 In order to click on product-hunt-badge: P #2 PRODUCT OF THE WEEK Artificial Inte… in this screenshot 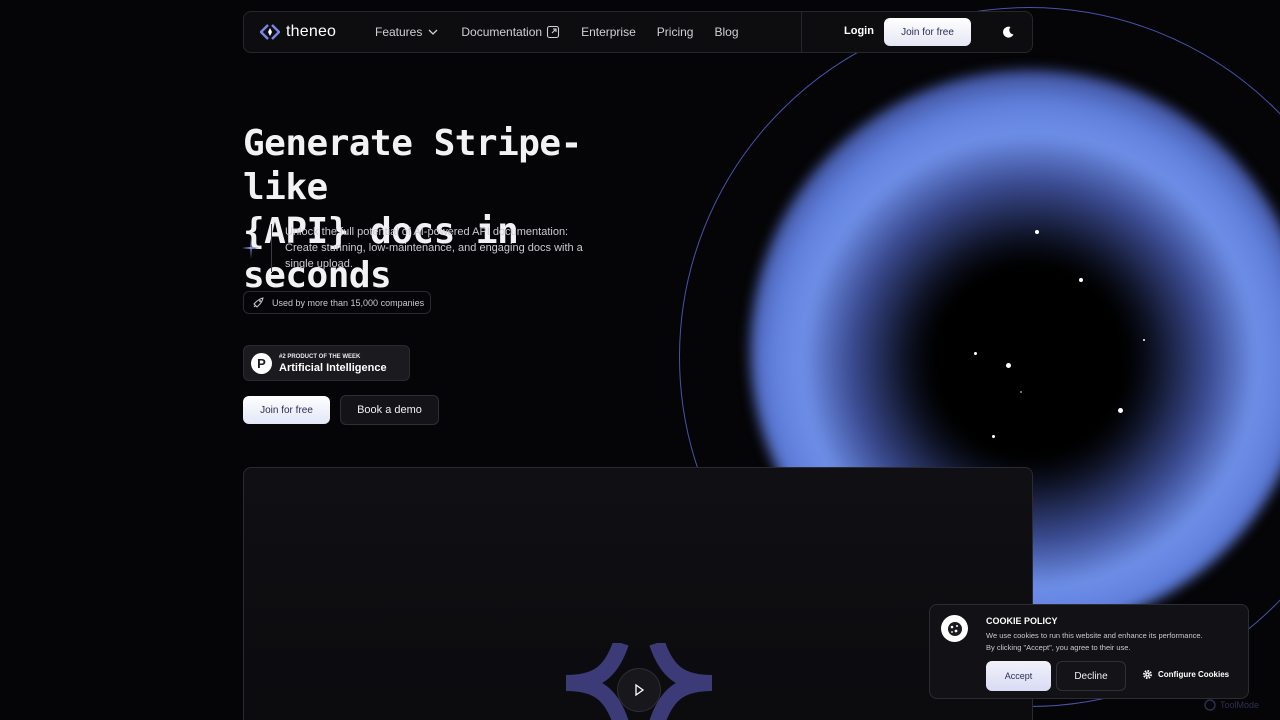, I will do `click(326, 363)`.